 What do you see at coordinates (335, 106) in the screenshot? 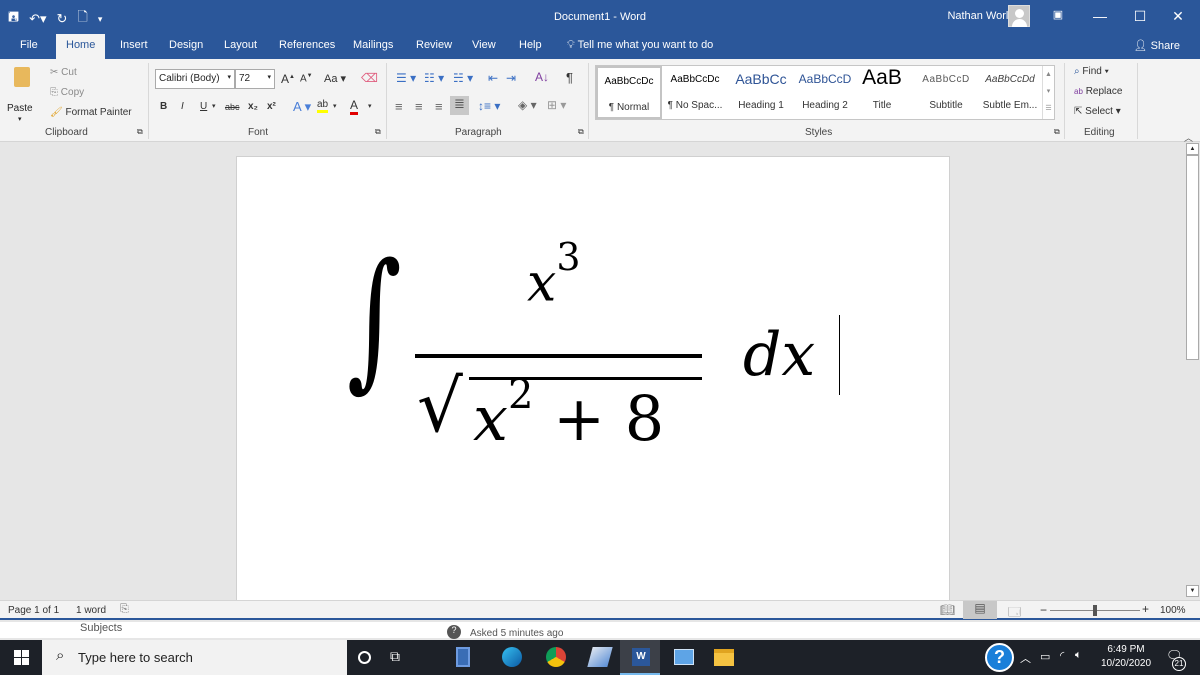
I see `highlight-dropdown-icon: ▾` at bounding box center [335, 106].